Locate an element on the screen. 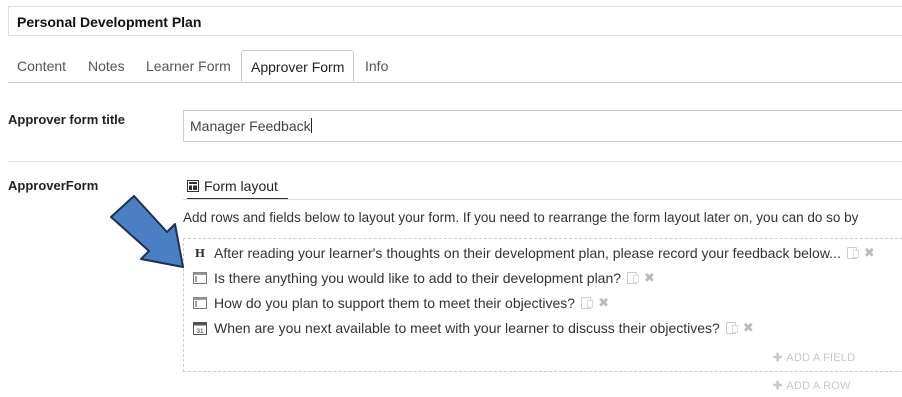 This screenshot has width=902, height=397. callout-arrow-icon is located at coordinates (147, 231).